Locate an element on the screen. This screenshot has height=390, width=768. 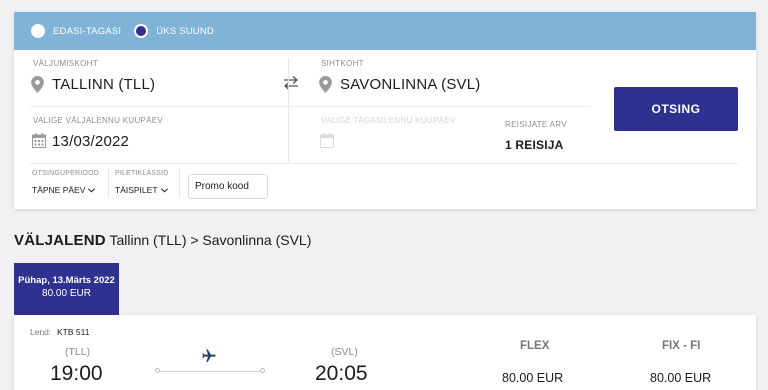
return-date-label: VALIGE TAGASILENNU KUUPÄEV is located at coordinates (388, 120).